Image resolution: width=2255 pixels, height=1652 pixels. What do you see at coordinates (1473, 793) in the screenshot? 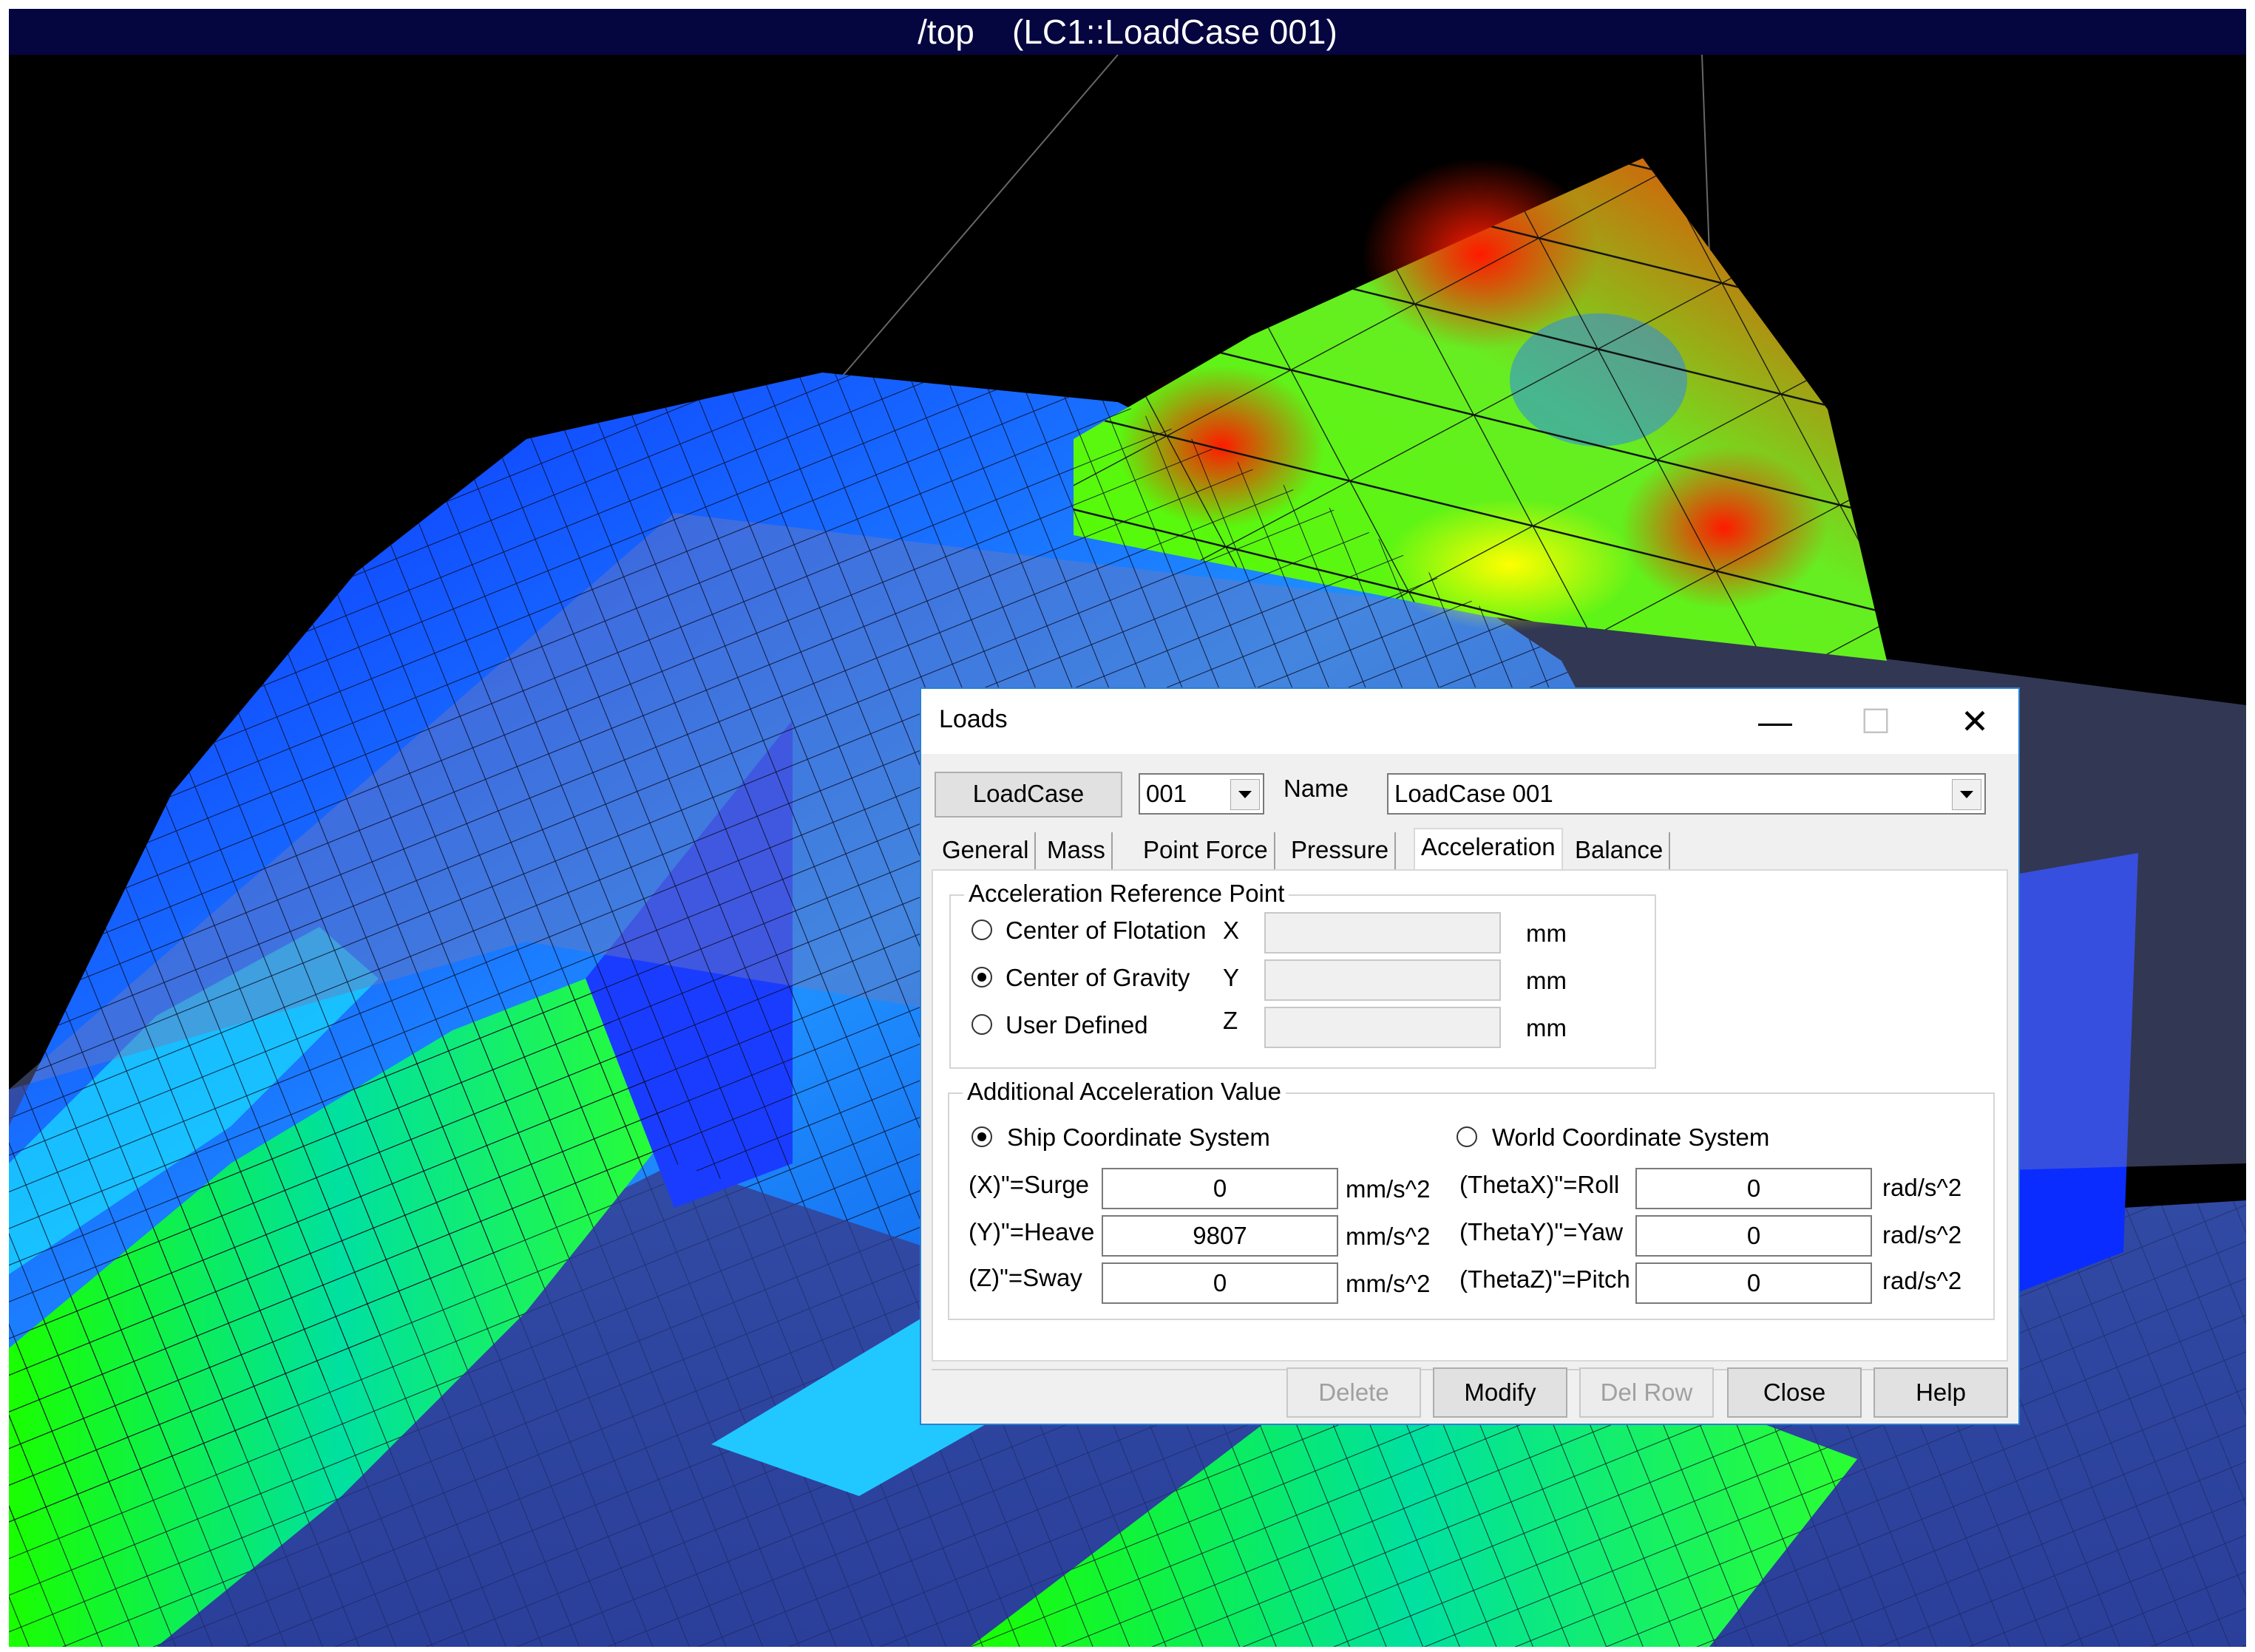
I see `name-select-value: LoadCase 001` at bounding box center [1473, 793].